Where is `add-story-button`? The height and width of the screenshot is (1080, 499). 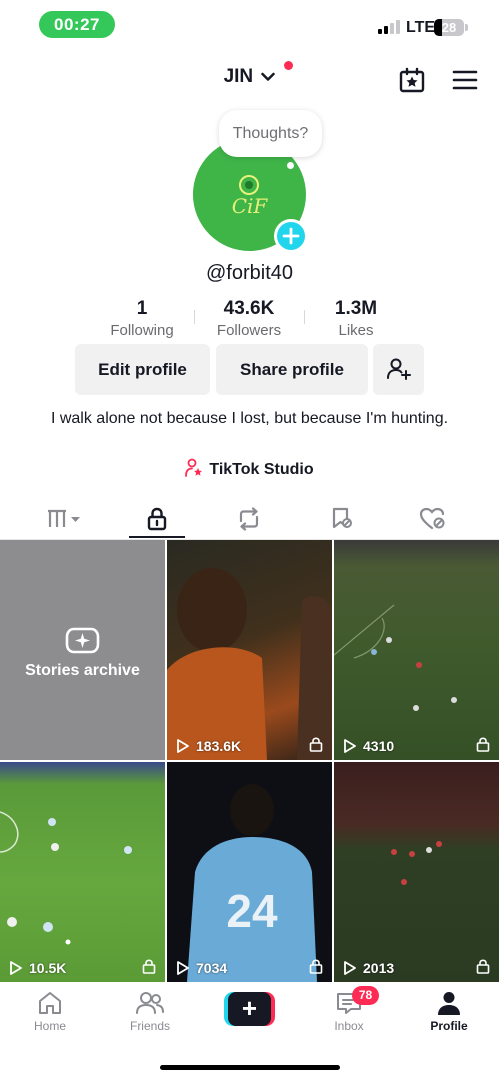
add-story-button is located at coordinates (291, 236).